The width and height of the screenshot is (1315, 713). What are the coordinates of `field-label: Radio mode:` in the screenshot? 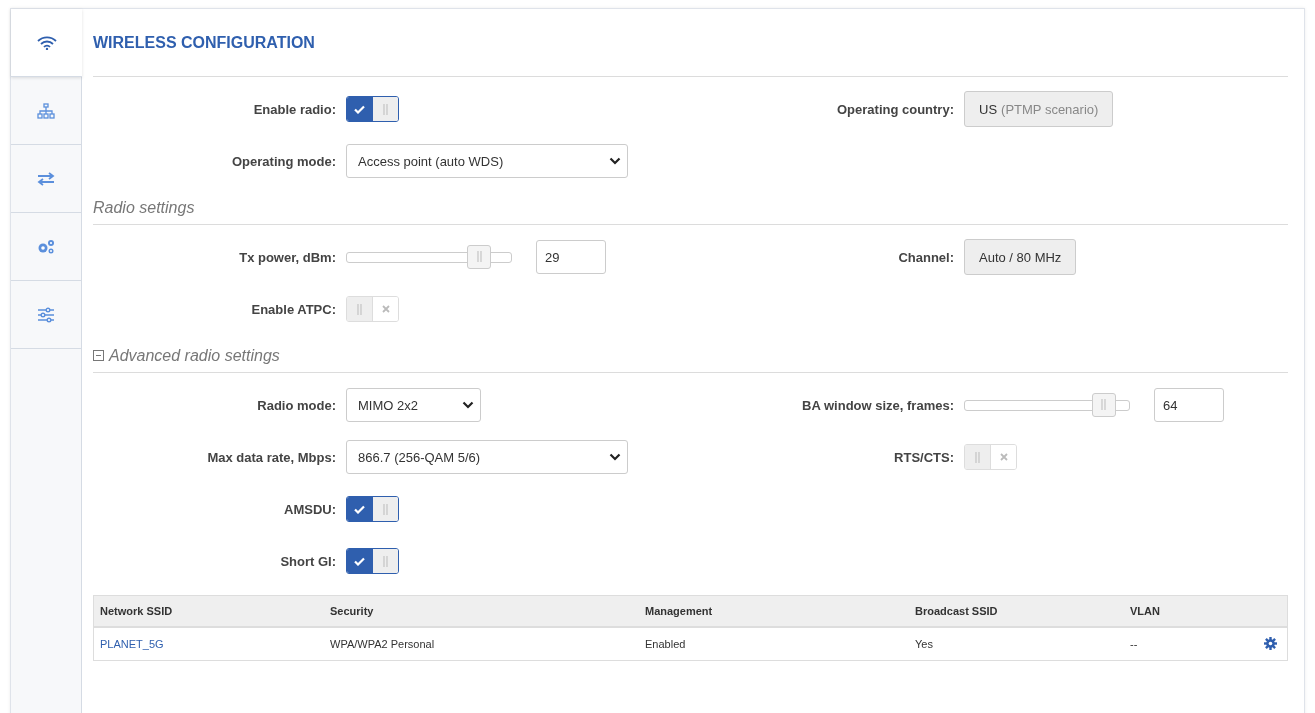 It's located at (296, 405).